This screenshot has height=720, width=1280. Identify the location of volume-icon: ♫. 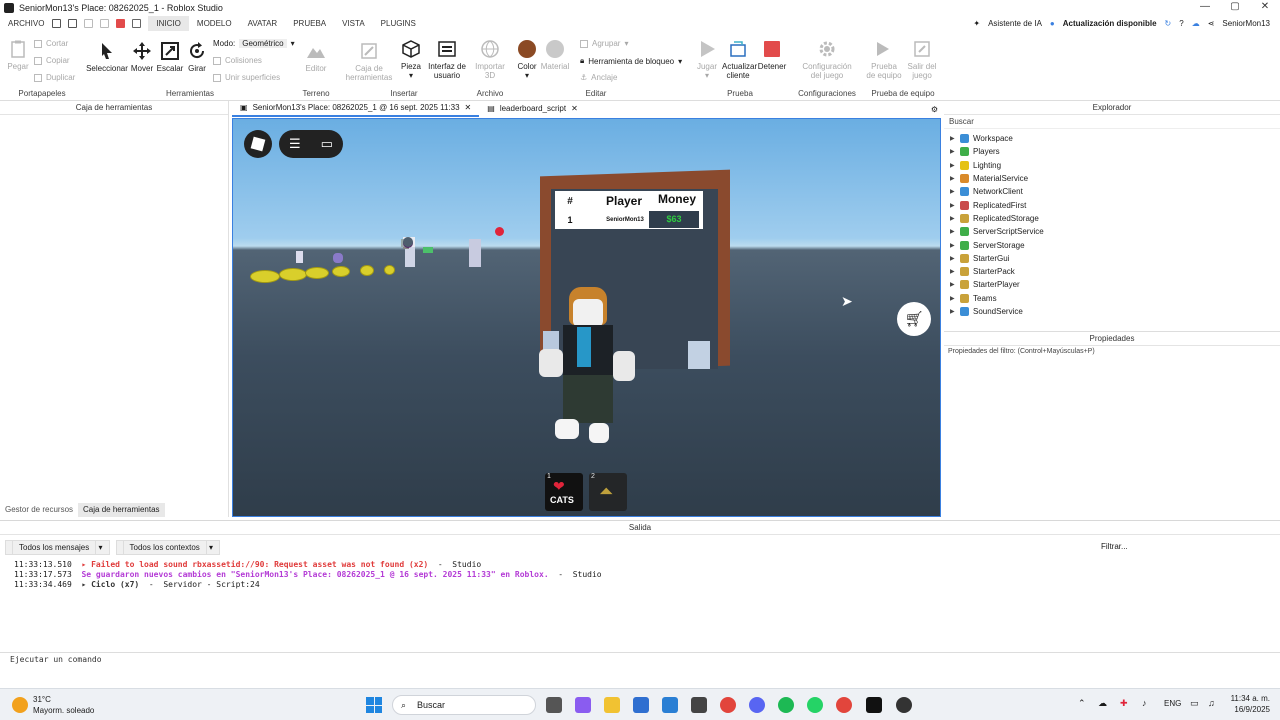
(1211, 703).